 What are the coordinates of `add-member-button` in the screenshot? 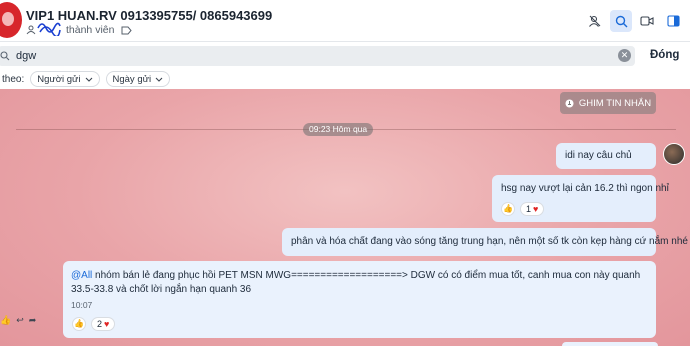 It's located at (595, 21).